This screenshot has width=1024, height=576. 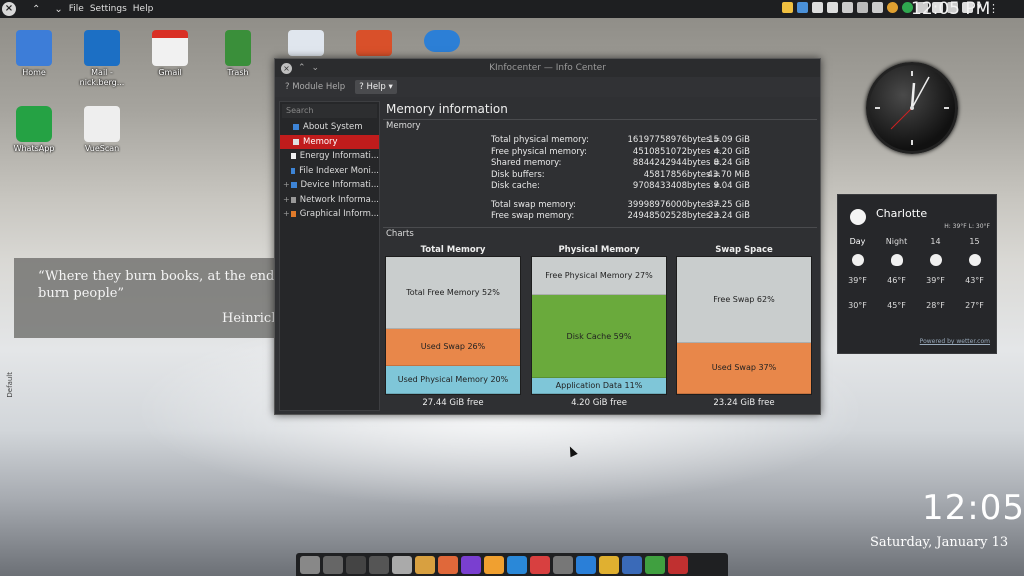 What do you see at coordinates (374, 43) in the screenshot?
I see `desktop-icon-powerpoint` at bounding box center [374, 43].